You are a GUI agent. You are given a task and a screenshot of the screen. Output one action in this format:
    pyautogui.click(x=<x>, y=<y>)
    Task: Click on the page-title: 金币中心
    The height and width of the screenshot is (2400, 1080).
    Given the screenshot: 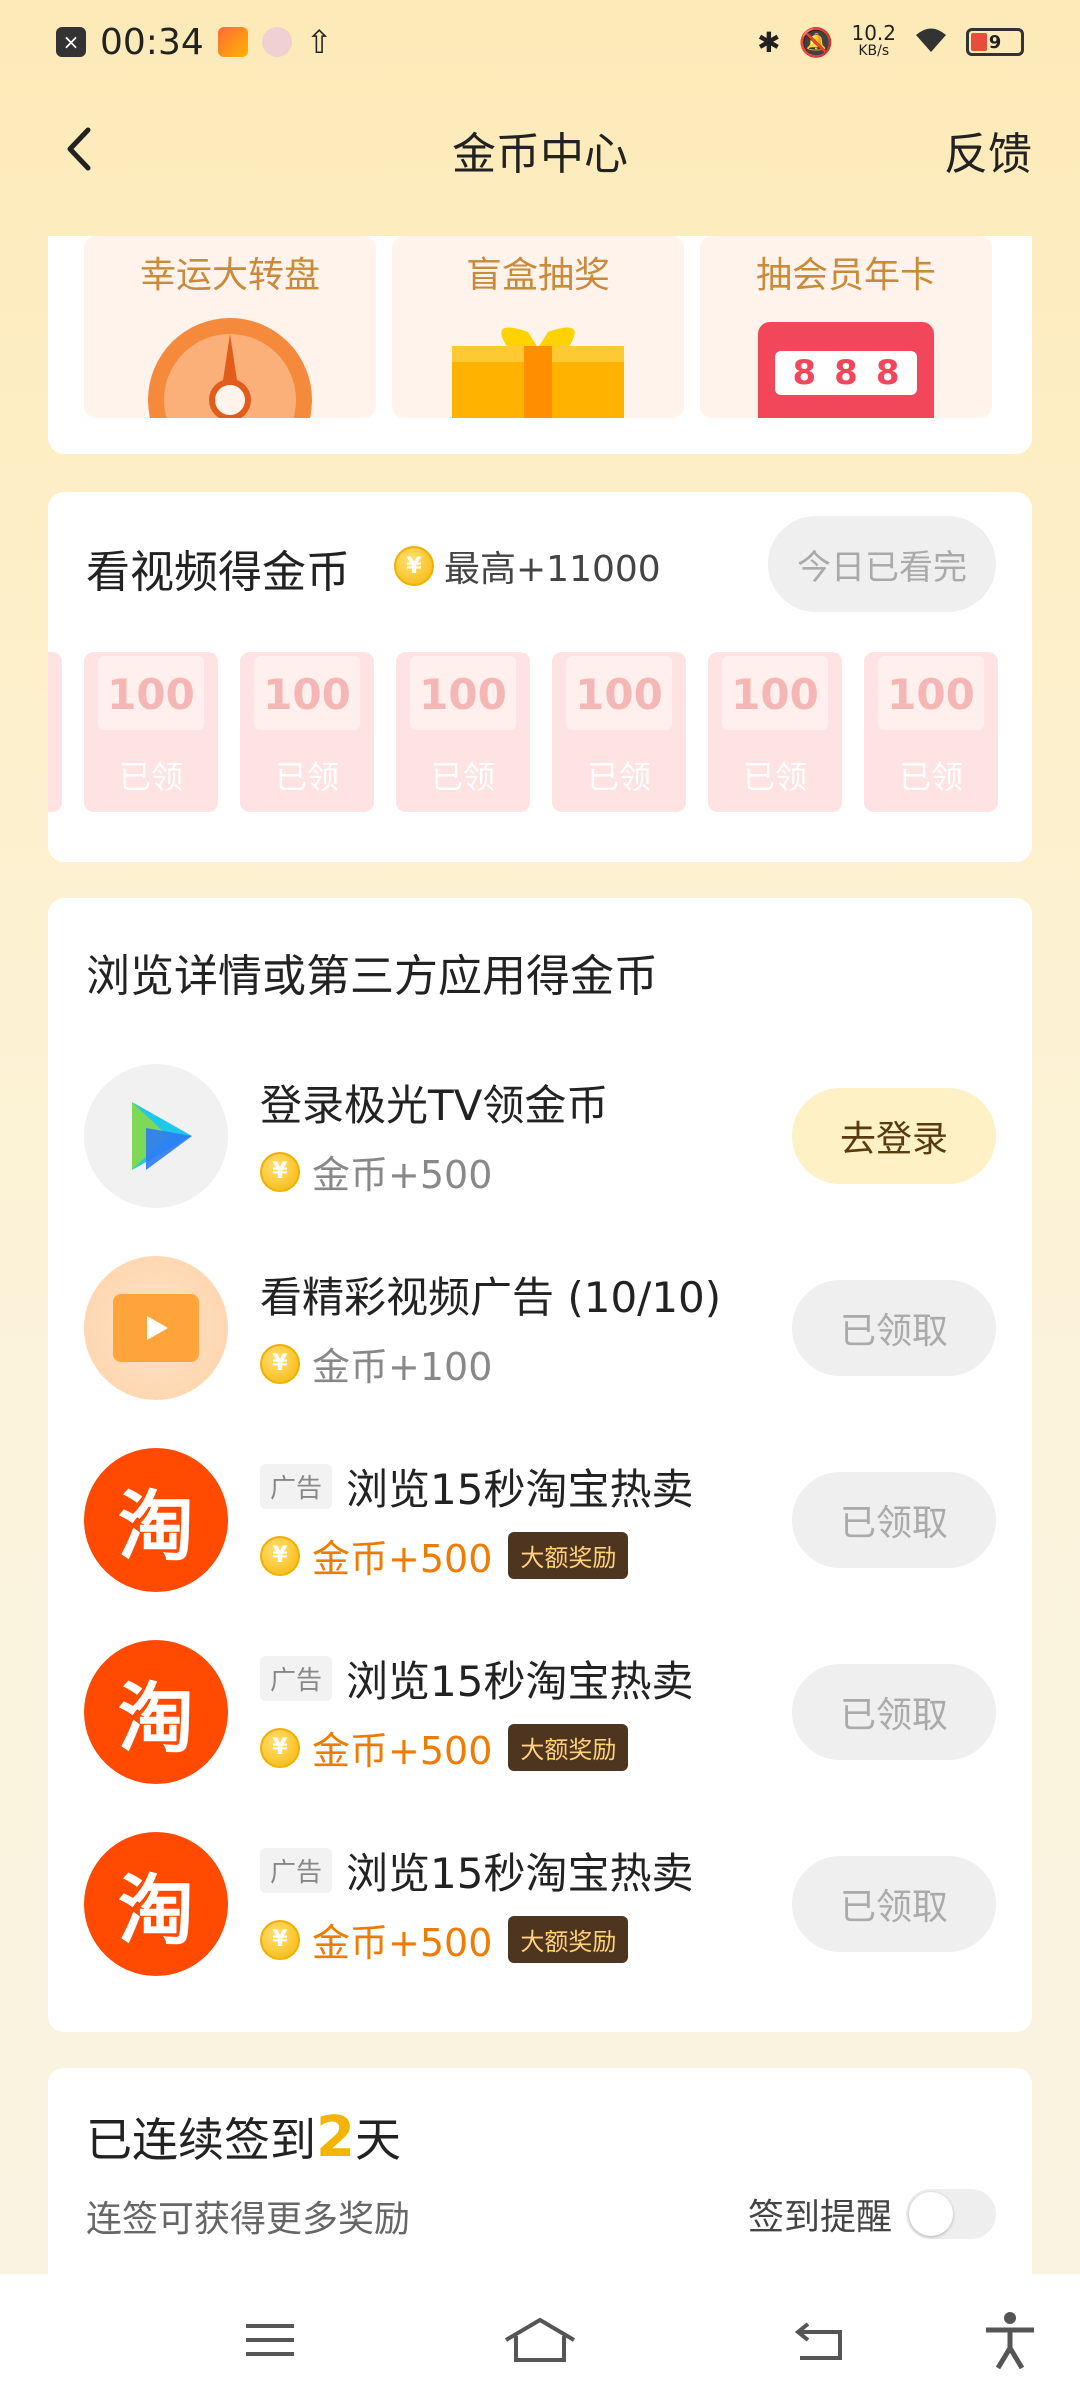 What is the action you would take?
    pyautogui.click(x=540, y=154)
    